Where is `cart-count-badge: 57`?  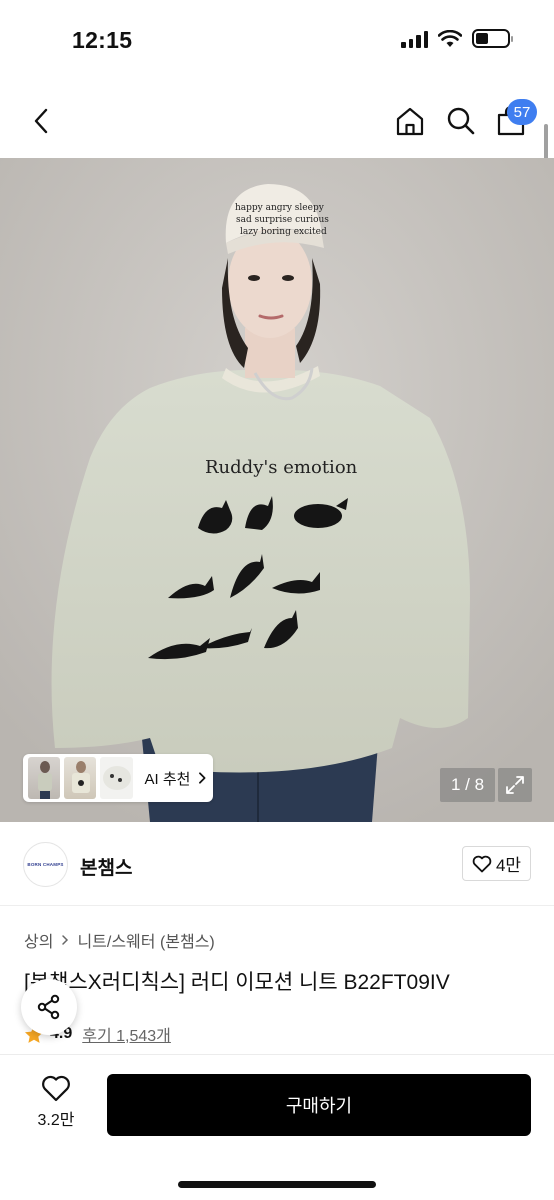
cart-count-badge: 57 is located at coordinates (522, 112).